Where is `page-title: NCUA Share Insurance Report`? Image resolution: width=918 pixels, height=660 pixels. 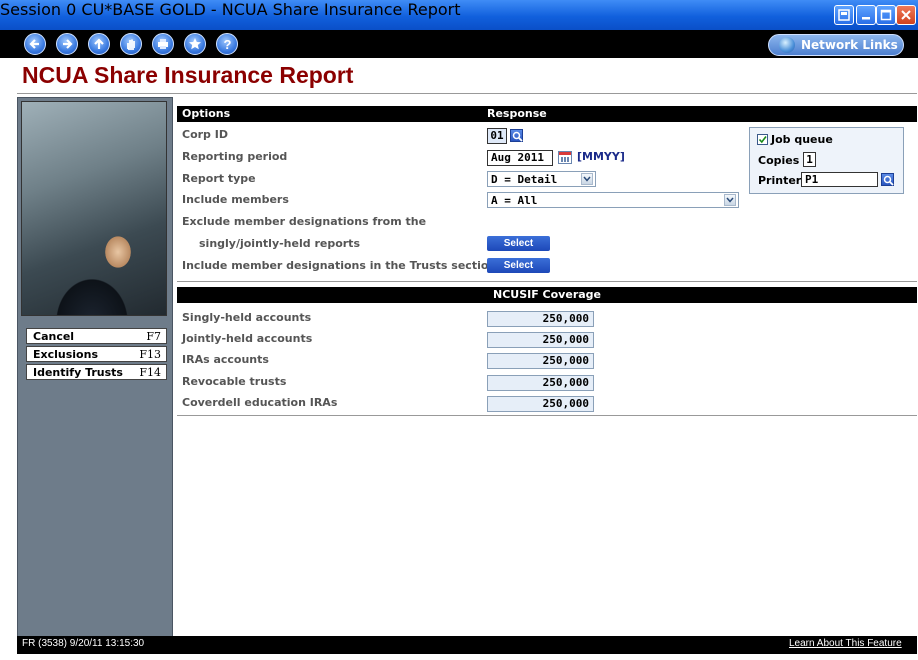
page-title: NCUA Share Insurance Report is located at coordinates (188, 75).